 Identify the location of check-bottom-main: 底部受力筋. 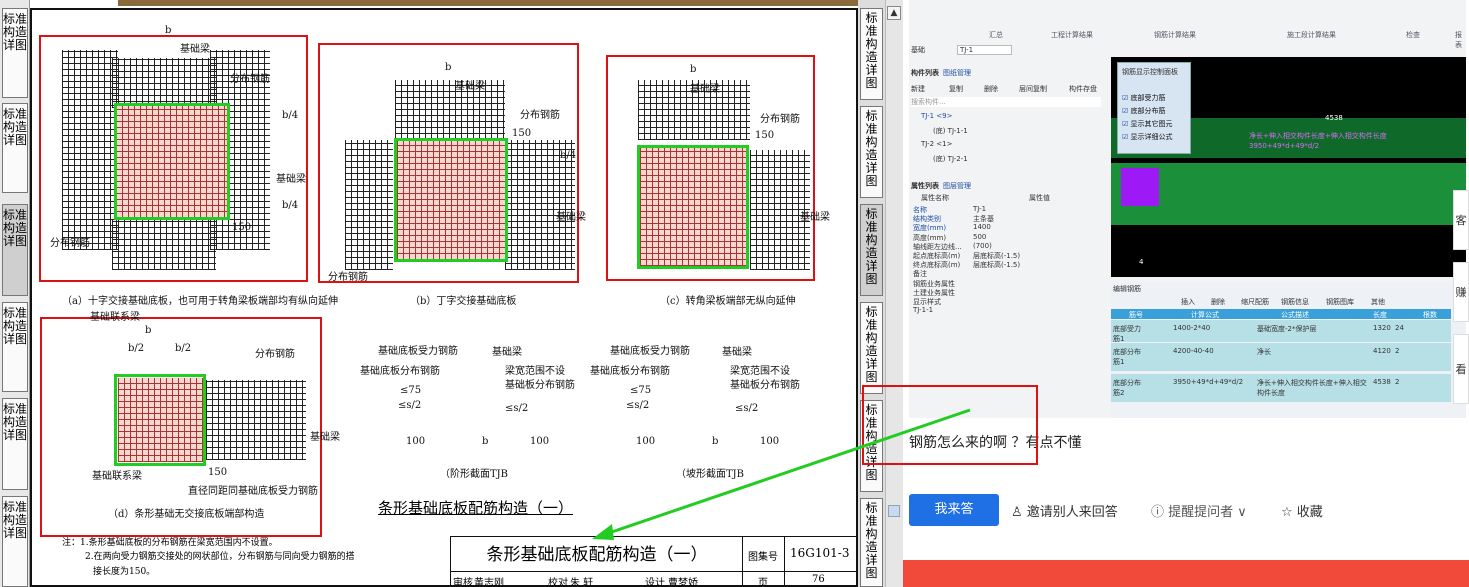
(1144, 98).